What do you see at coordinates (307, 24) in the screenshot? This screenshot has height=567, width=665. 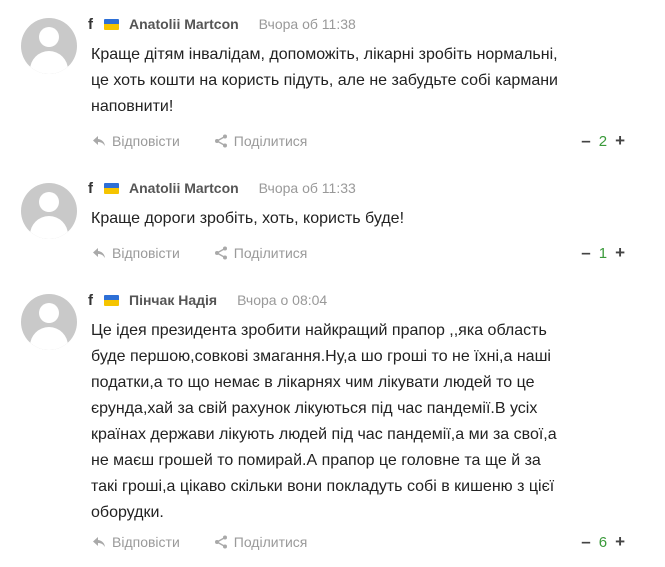 I see `comment-time: Вчора об 11:38` at bounding box center [307, 24].